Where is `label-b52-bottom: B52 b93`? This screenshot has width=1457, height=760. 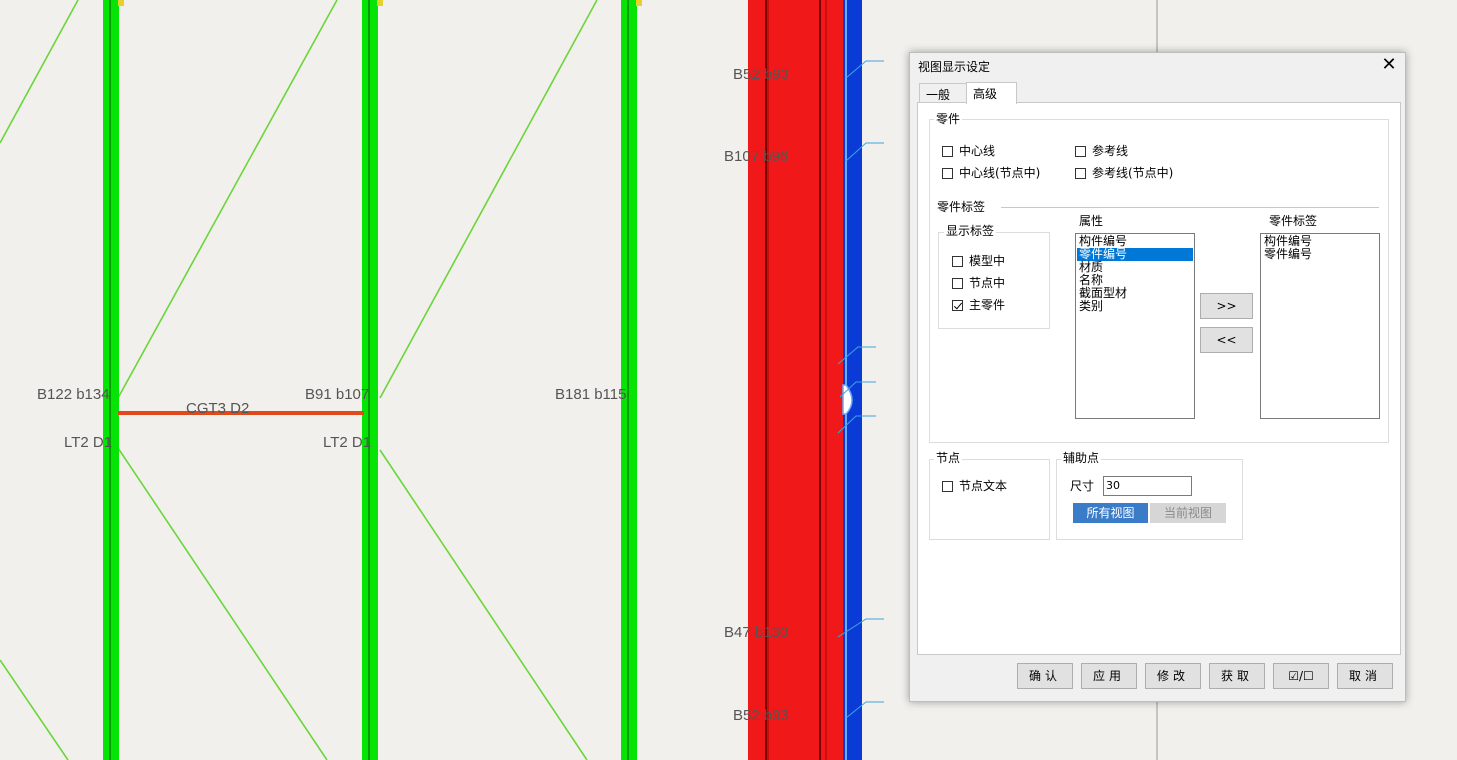
label-b52-bottom: B52 b93 is located at coordinates (761, 715).